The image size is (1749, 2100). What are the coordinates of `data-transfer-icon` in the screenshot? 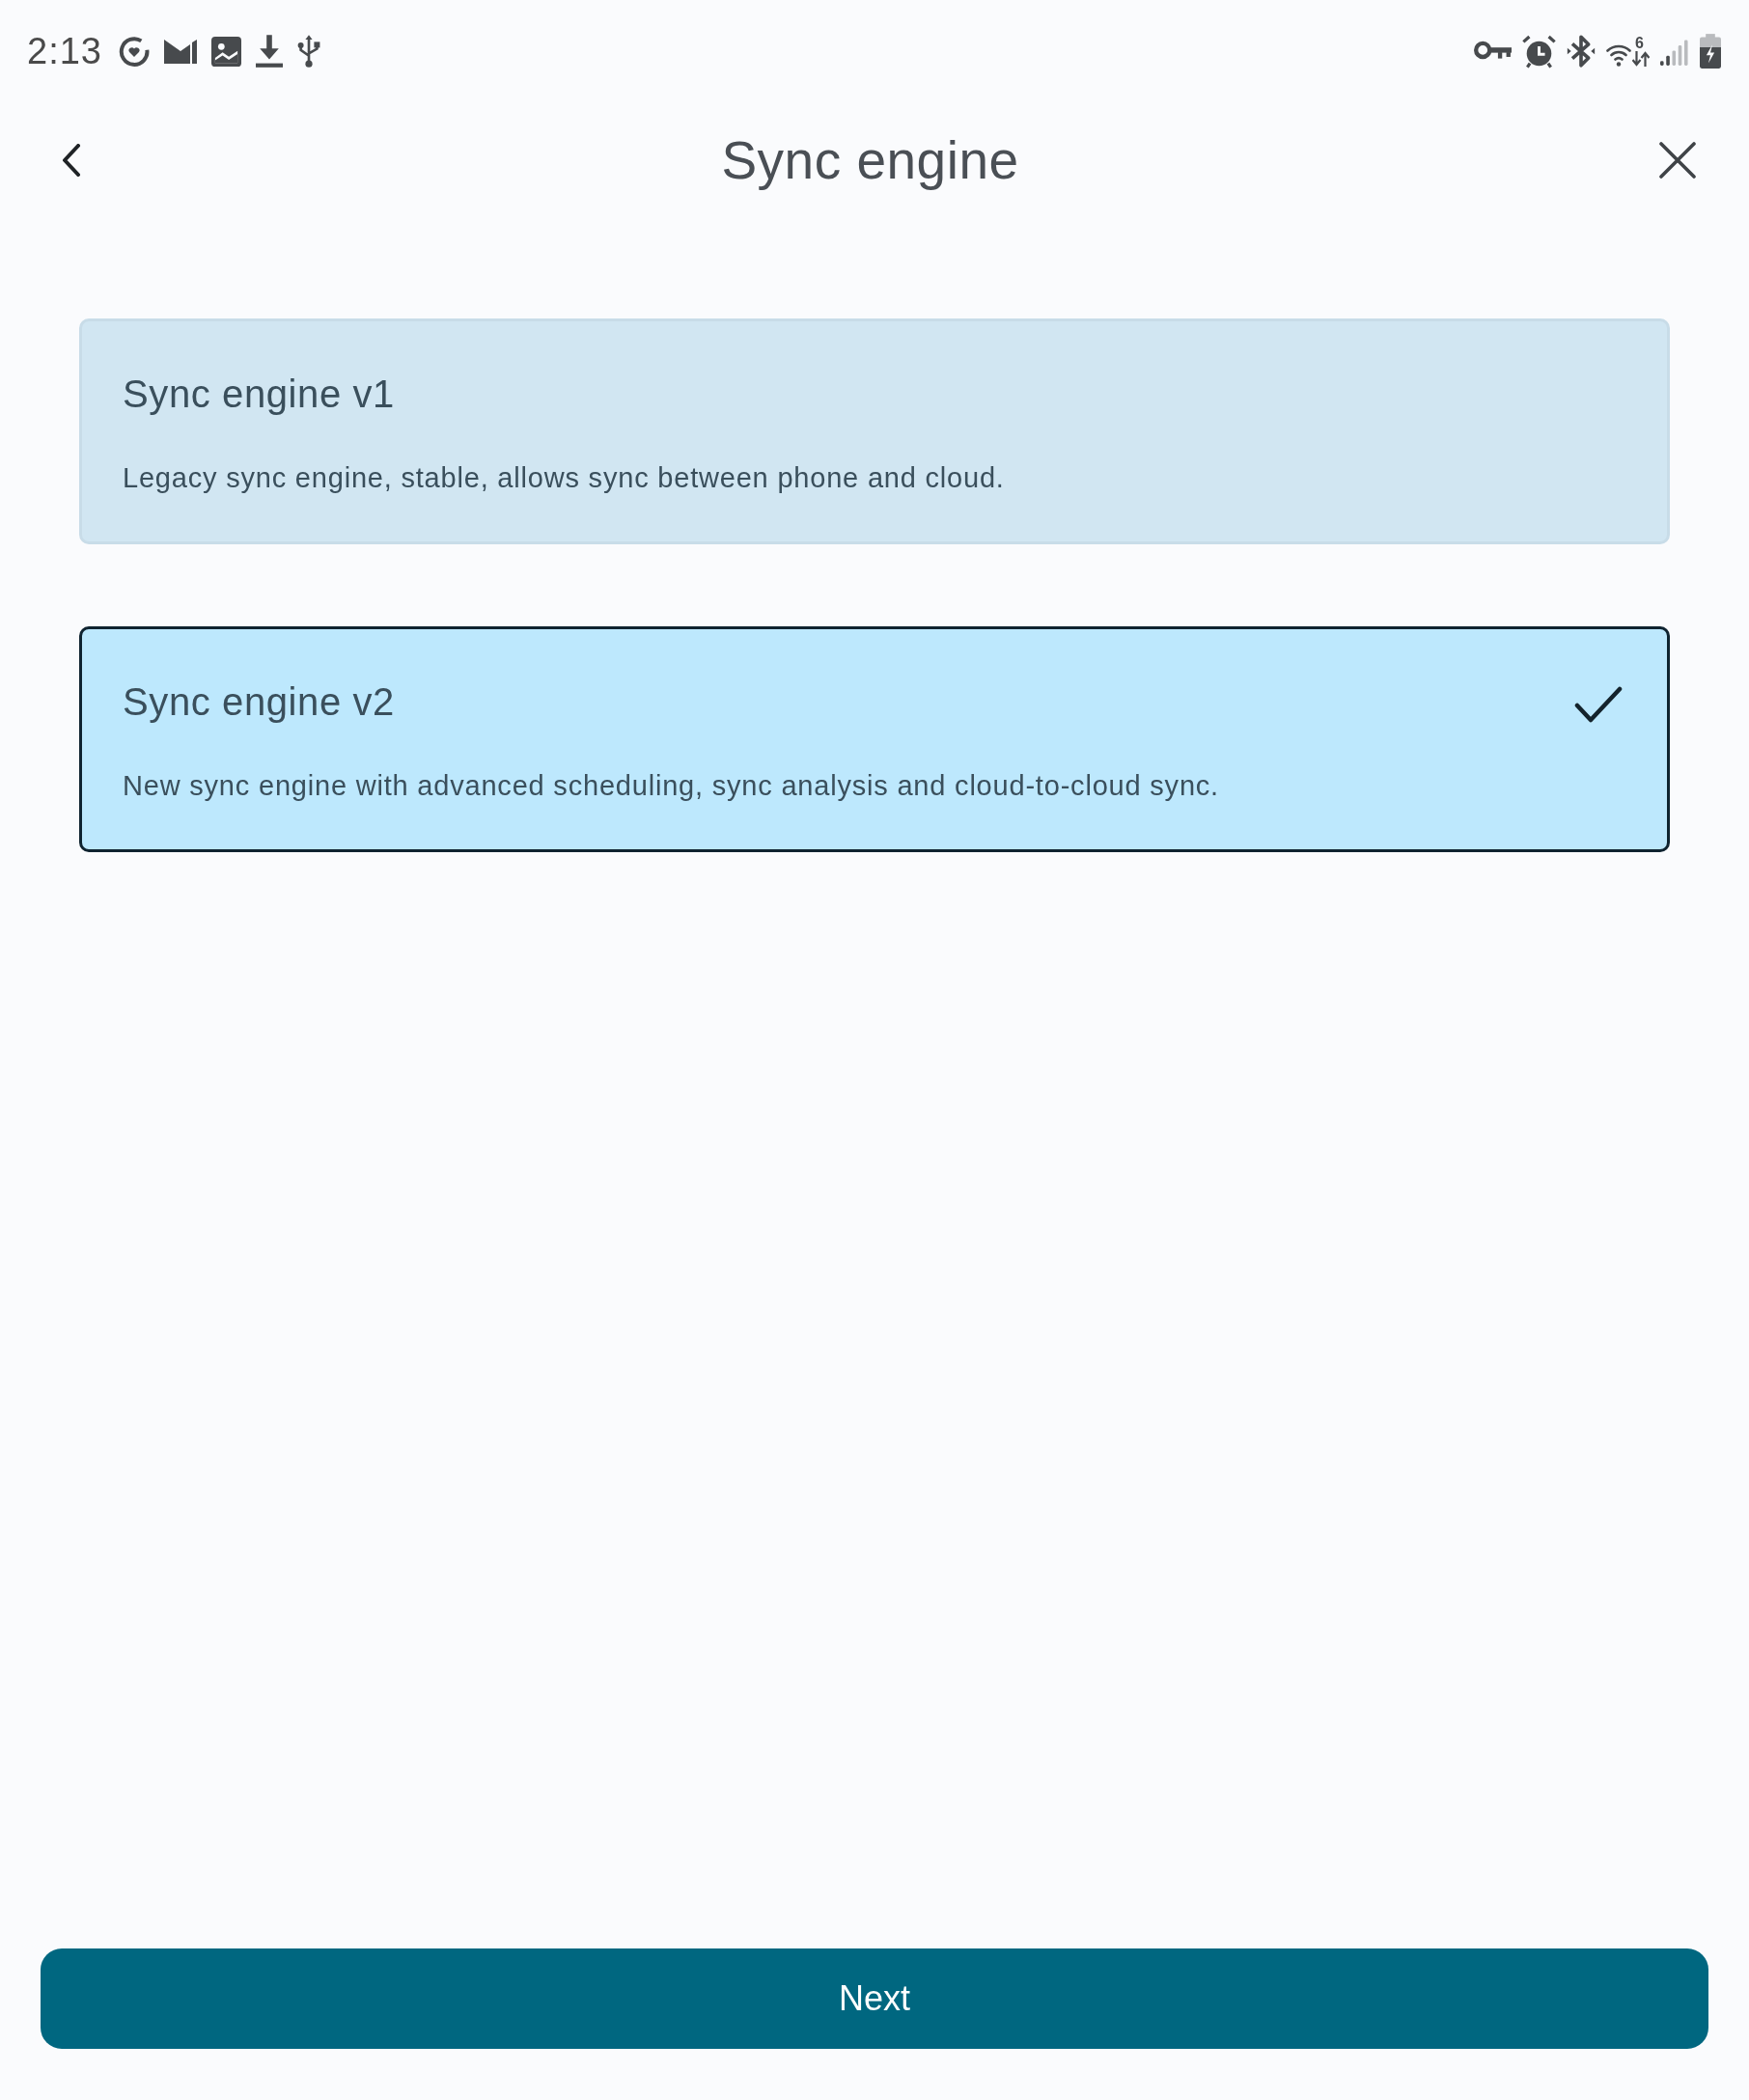 It's located at (1641, 59).